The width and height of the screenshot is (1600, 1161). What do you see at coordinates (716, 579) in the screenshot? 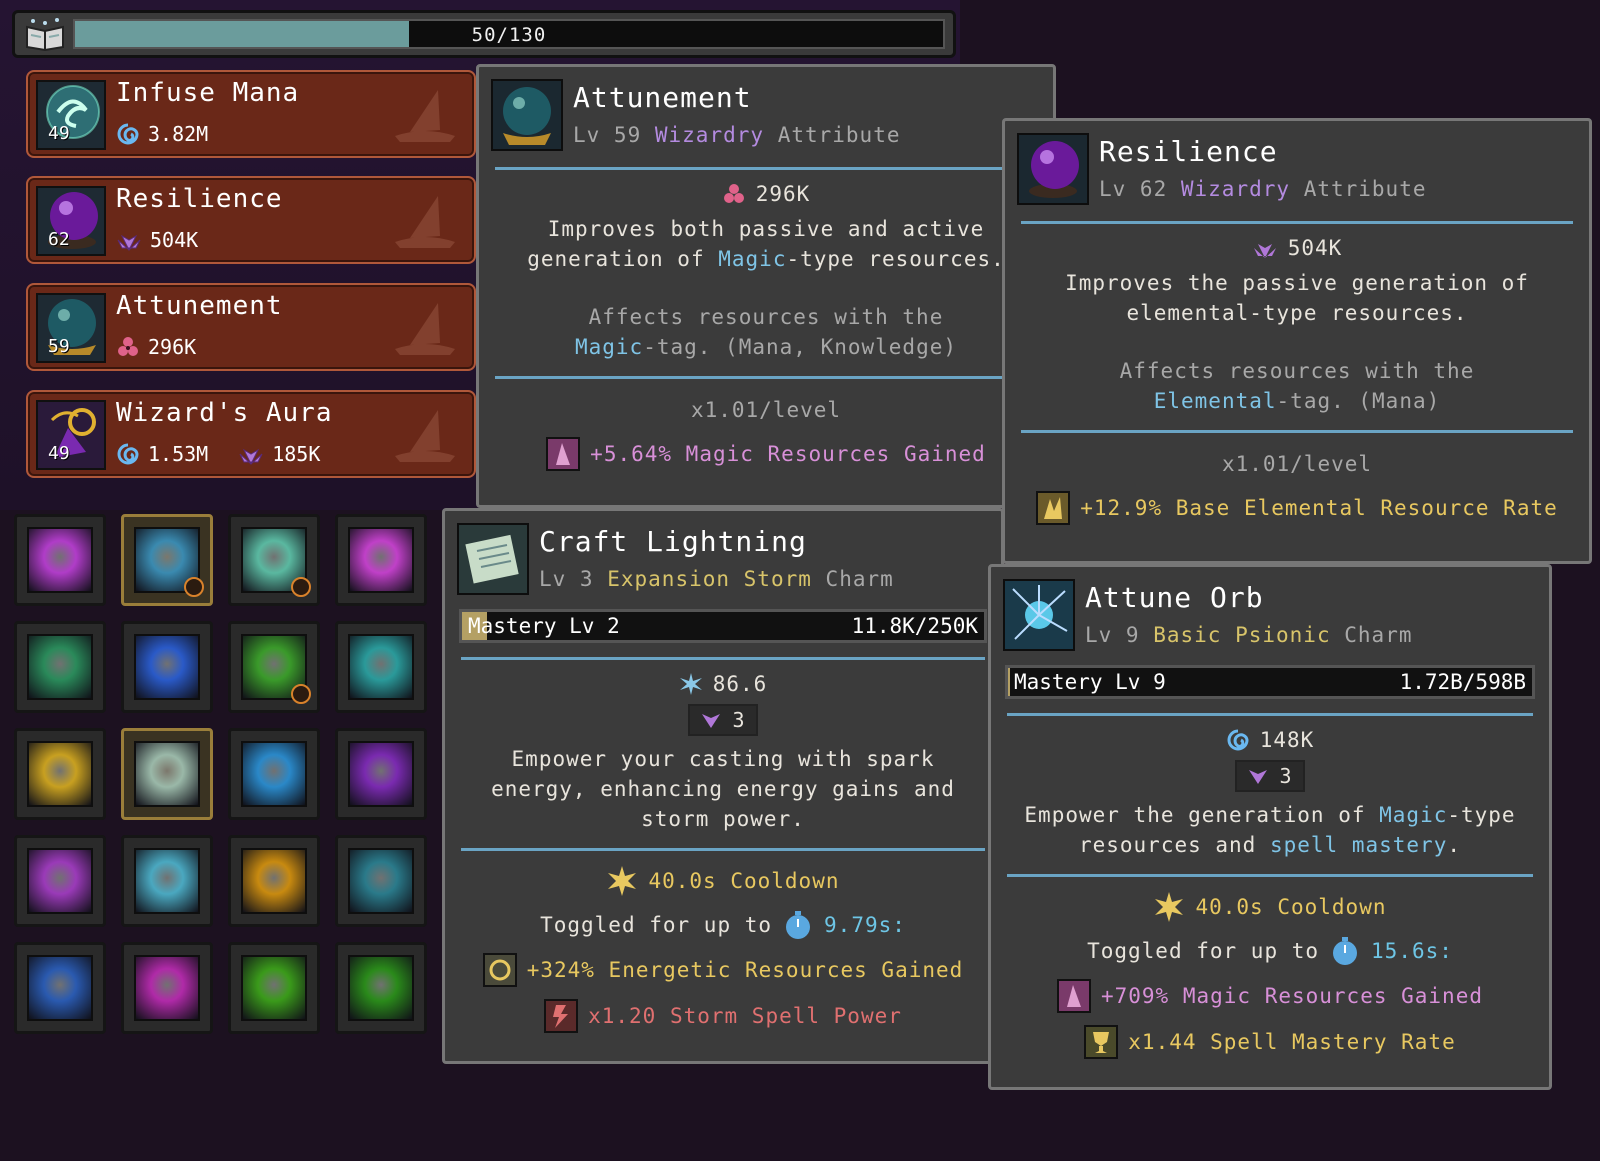
I see `tooltip-subtitle: Lv 3 Expansion Storm Charm` at bounding box center [716, 579].